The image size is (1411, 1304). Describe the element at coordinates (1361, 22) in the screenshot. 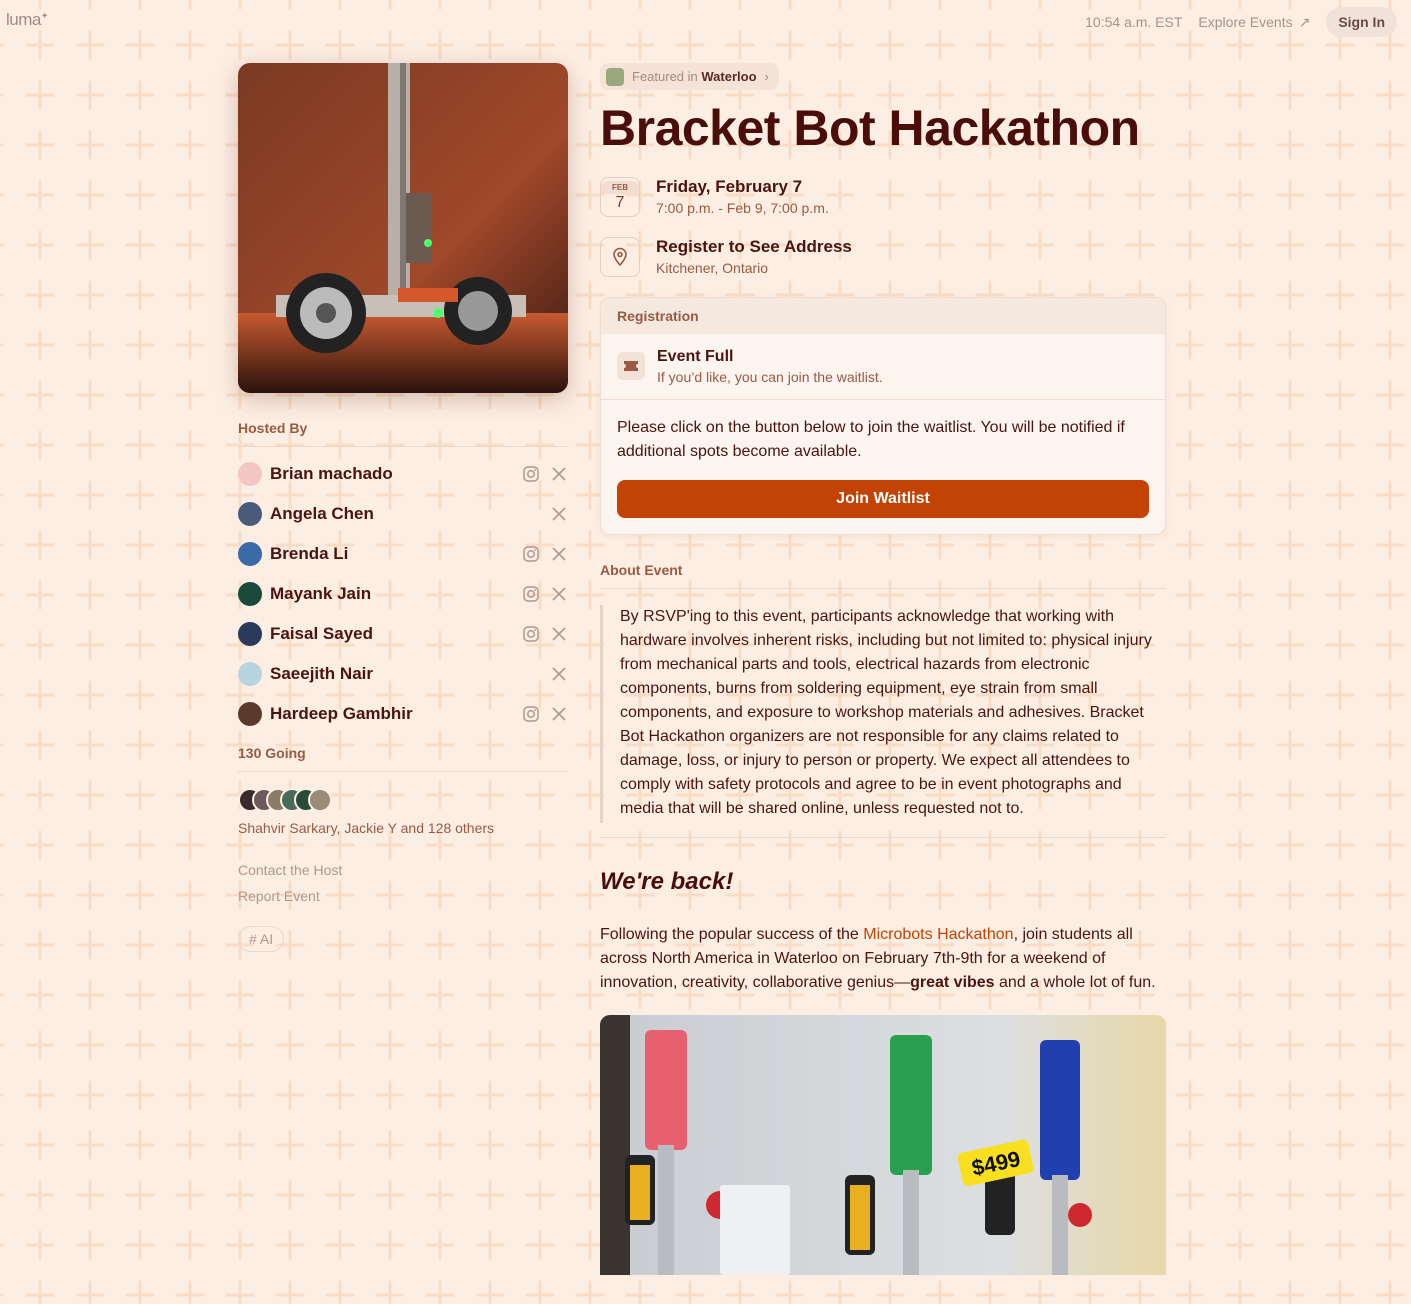

I see `sign-in-button: Sign In` at that location.